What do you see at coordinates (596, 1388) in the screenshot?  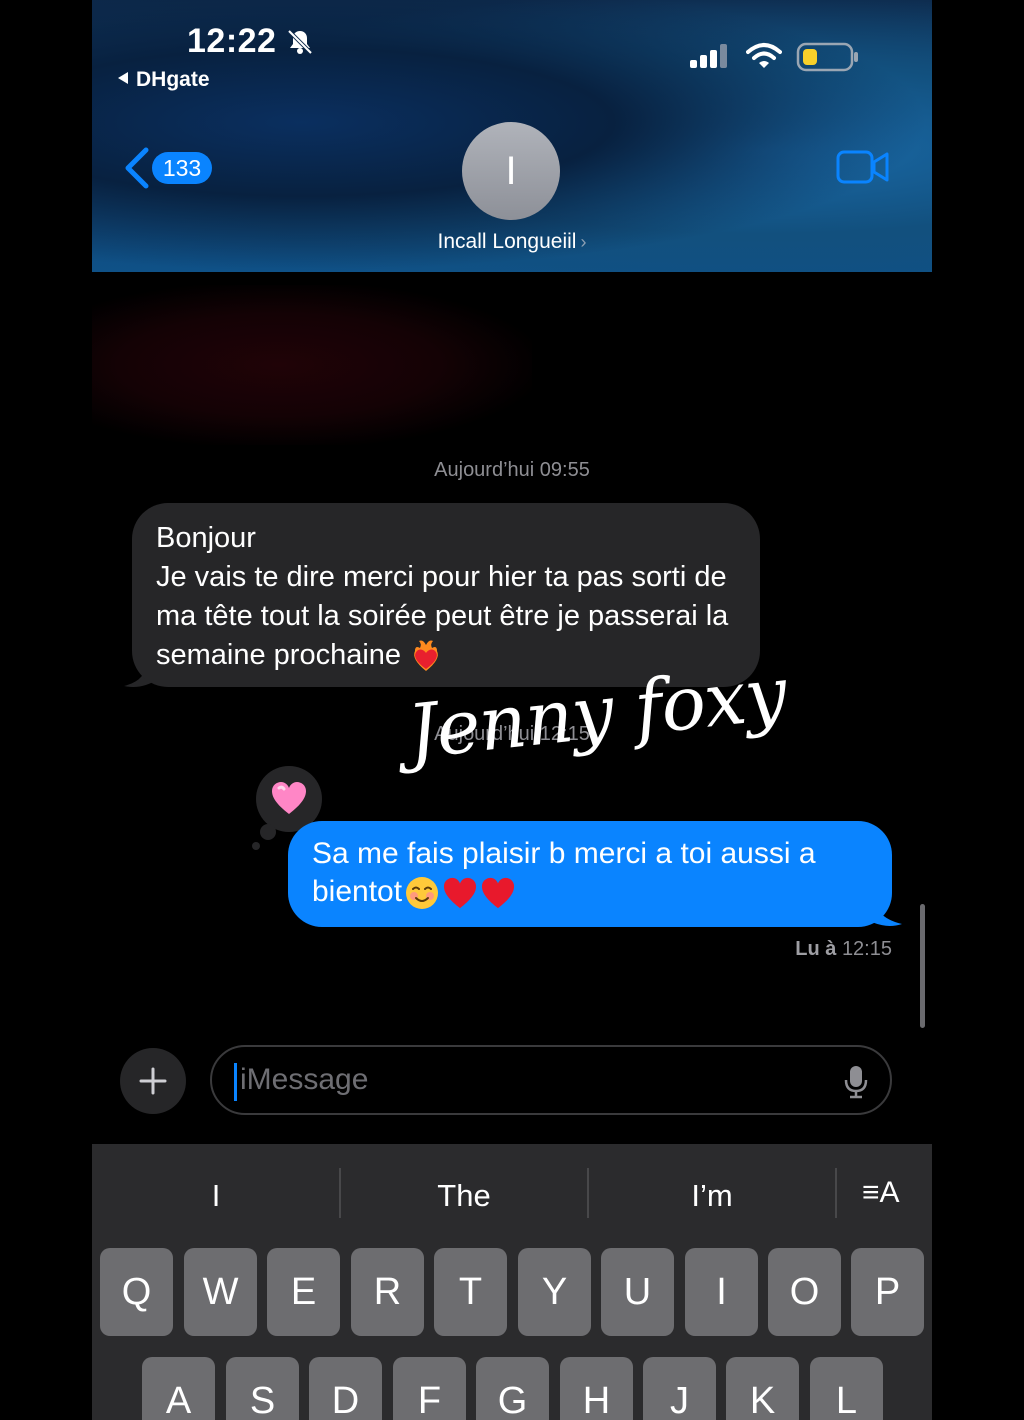 I see `key-h: H` at bounding box center [596, 1388].